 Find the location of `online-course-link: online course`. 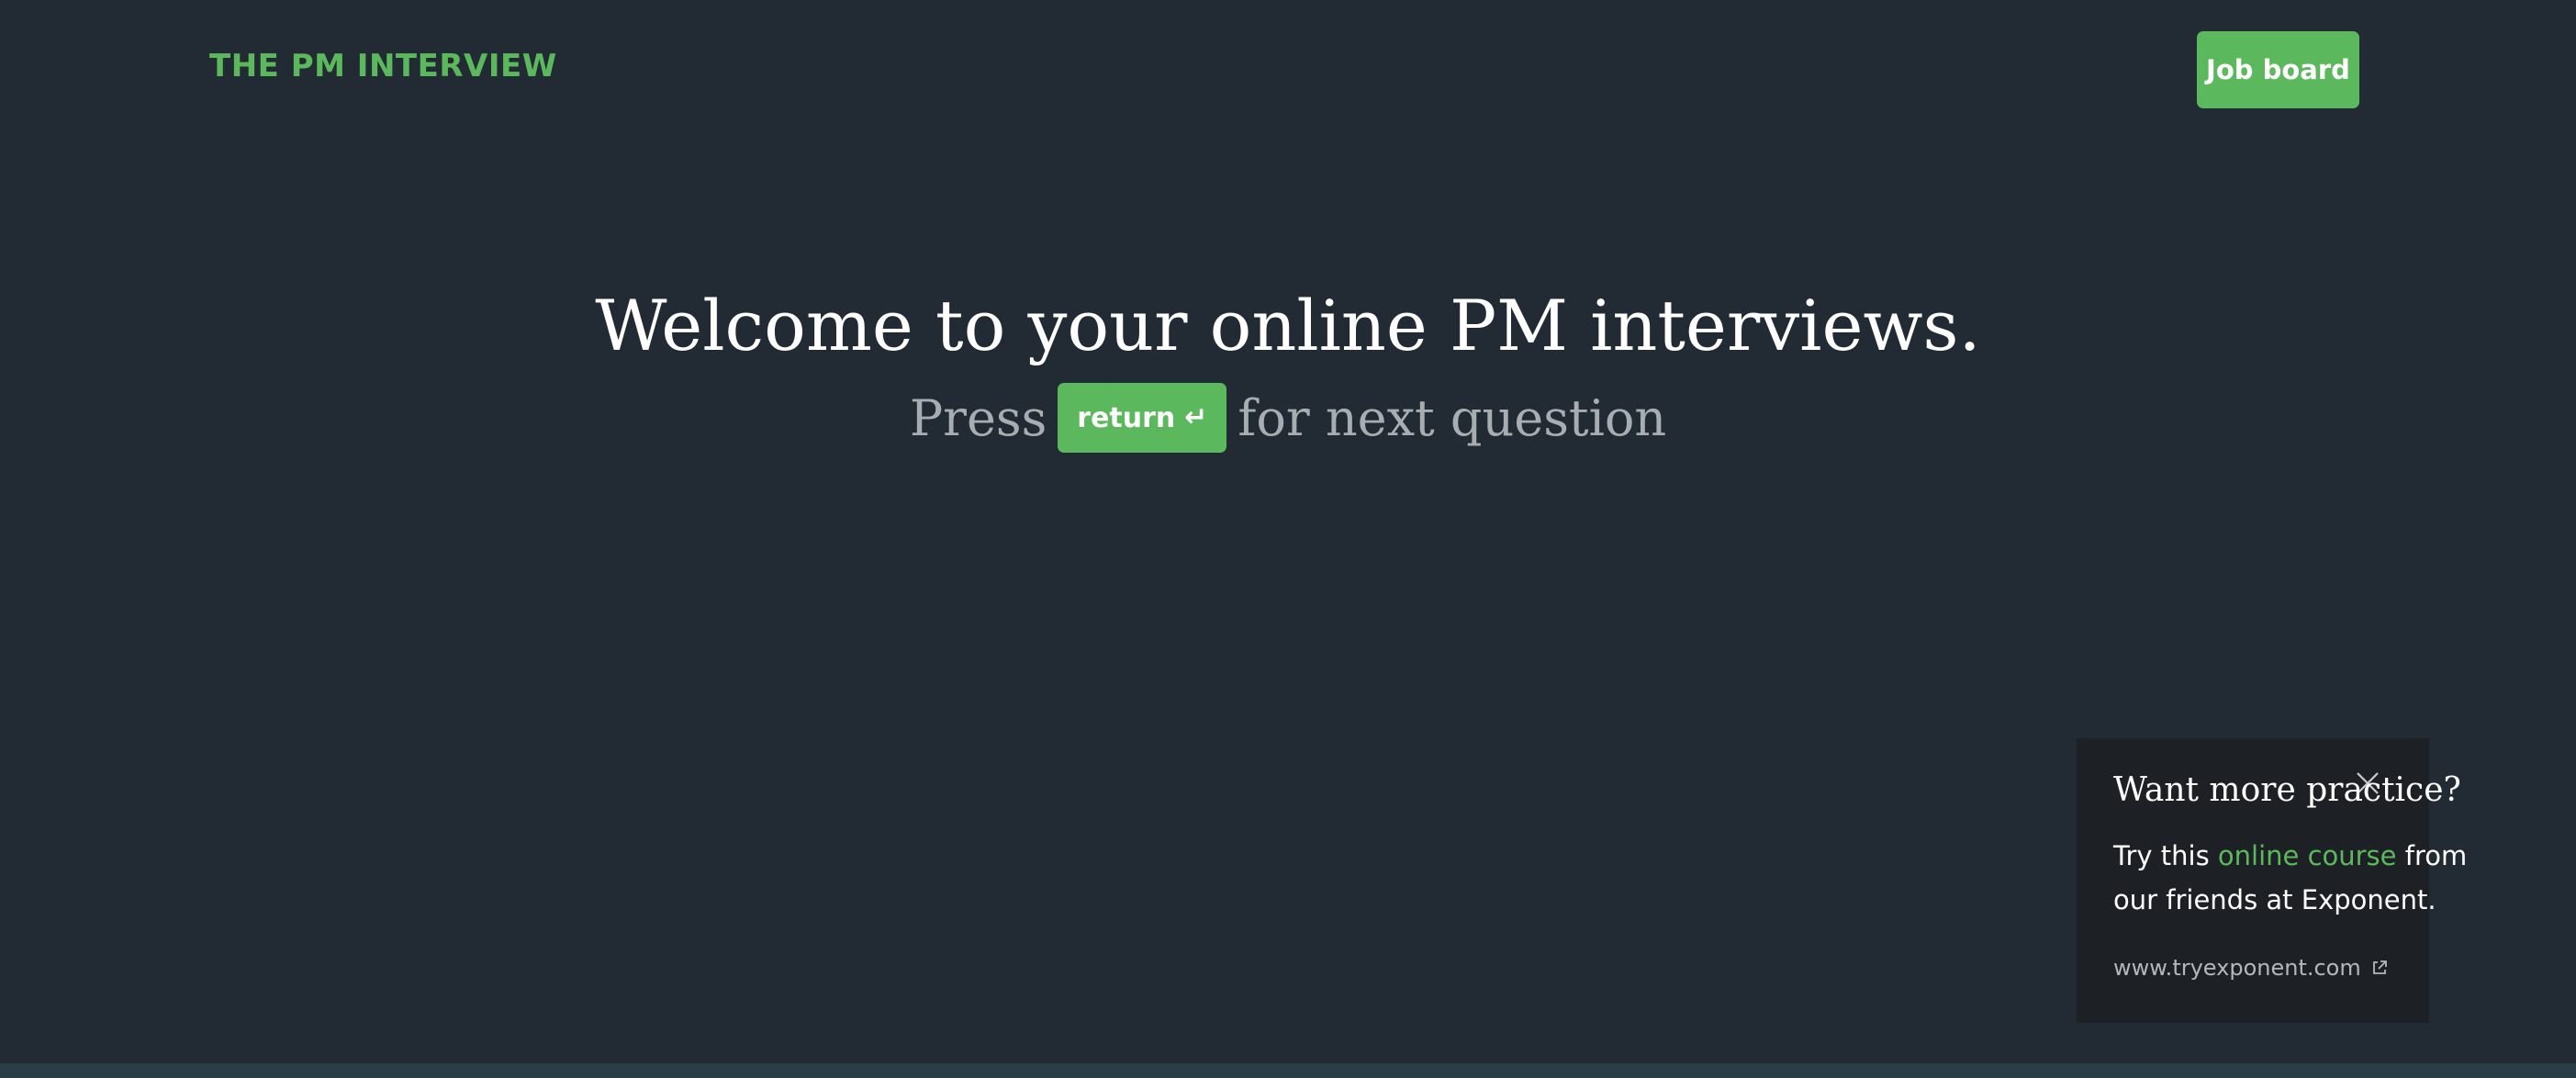

online-course-link: online course is located at coordinates (2307, 855).